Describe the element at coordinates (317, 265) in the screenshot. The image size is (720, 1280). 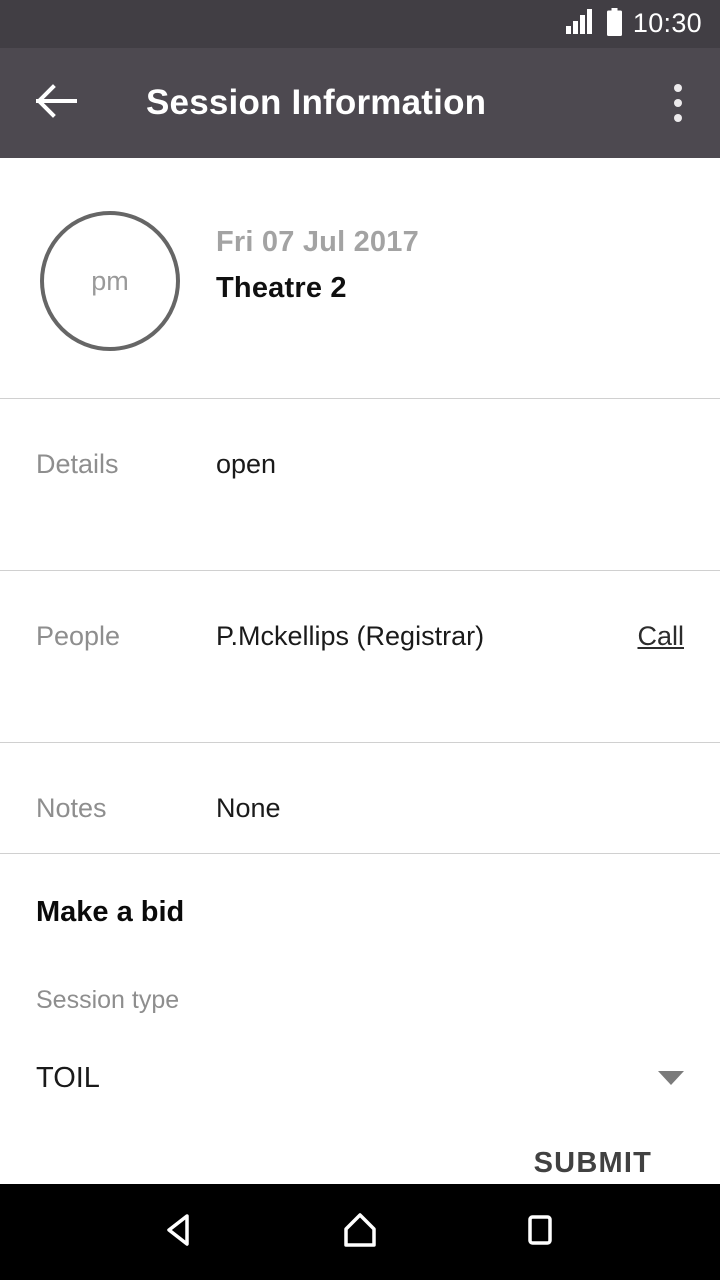
I see `session-header-text: Fri 07 Jul 2017 Theatre 2` at that location.